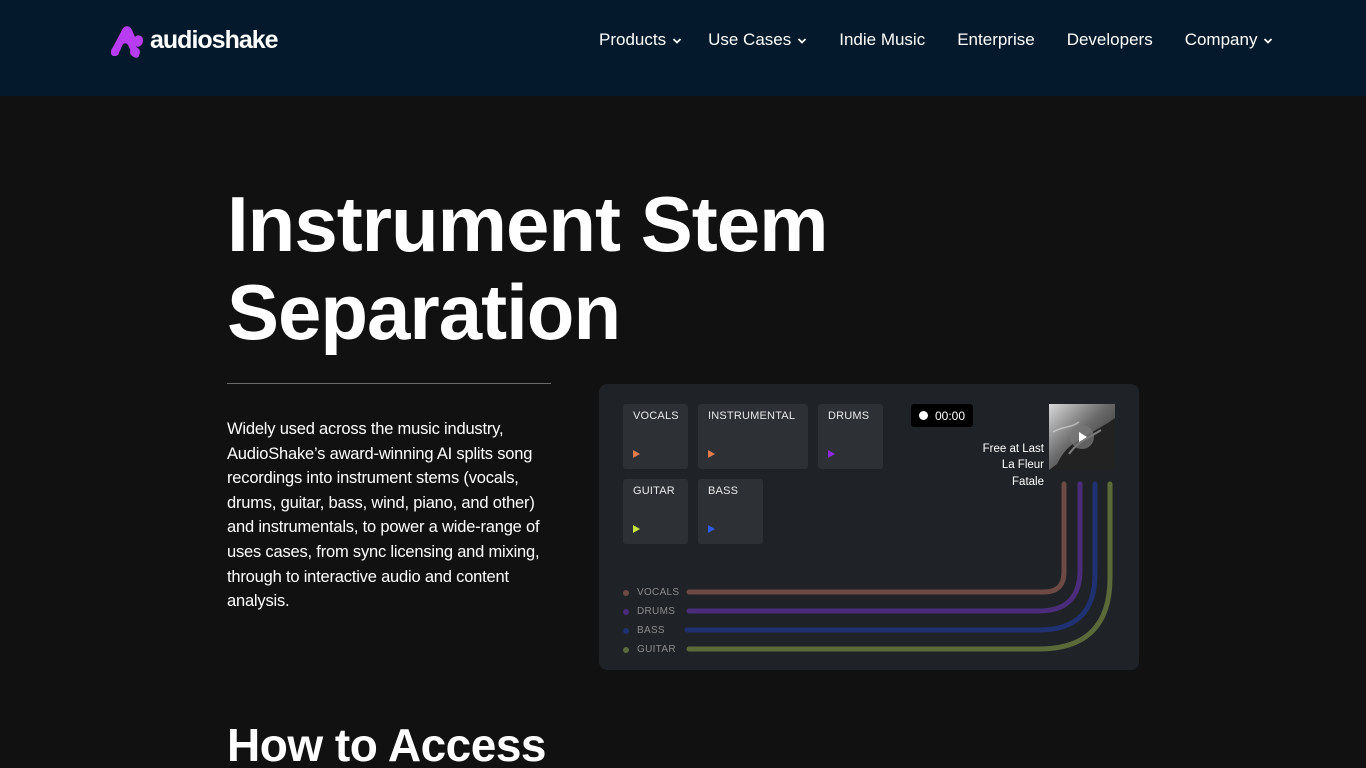 The height and width of the screenshot is (768, 1366). What do you see at coordinates (1221, 39) in the screenshot?
I see `nav-company-label: Company` at bounding box center [1221, 39].